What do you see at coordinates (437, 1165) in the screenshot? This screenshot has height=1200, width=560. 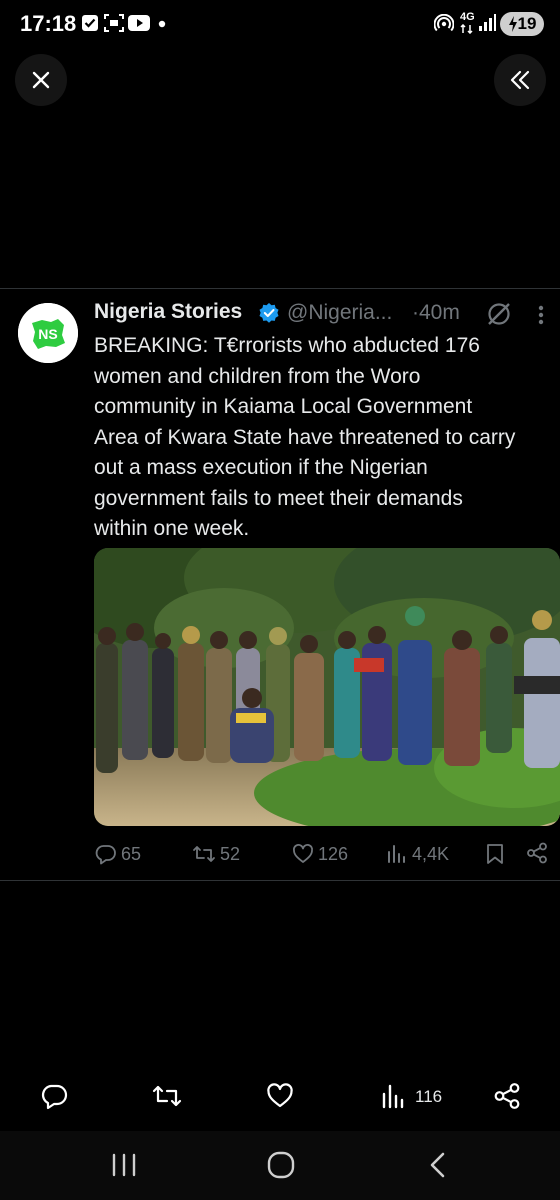 I see `back-icon` at bounding box center [437, 1165].